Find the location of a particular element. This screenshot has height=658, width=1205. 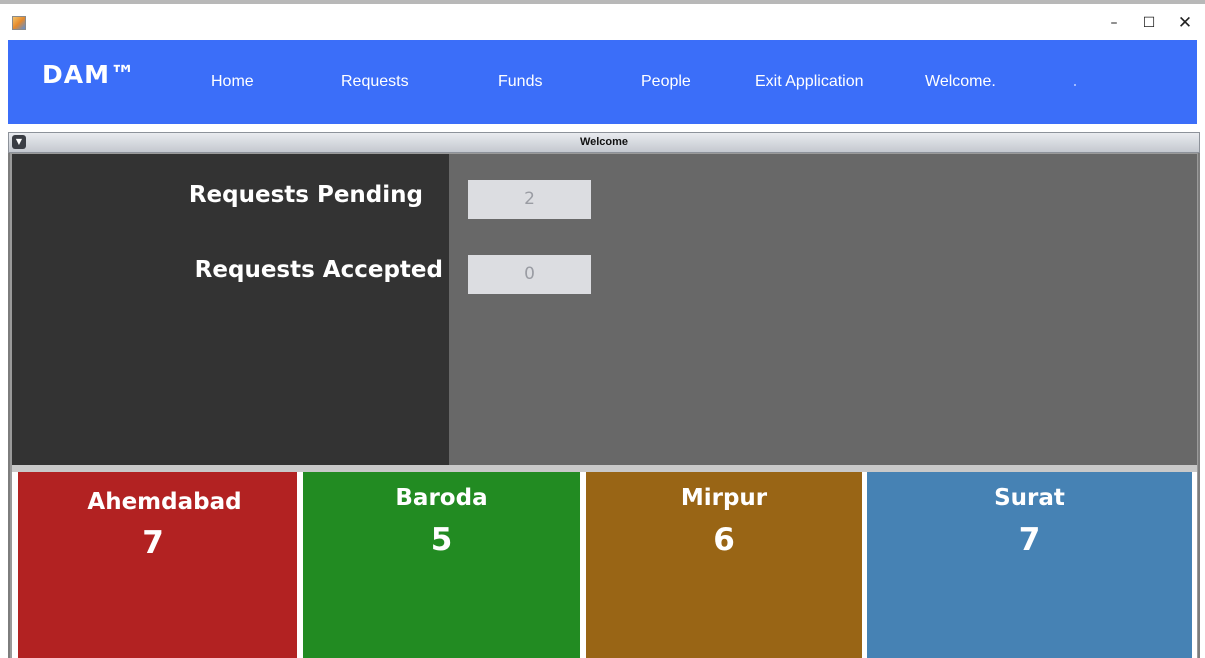

nav-requests: Requests is located at coordinates (375, 82).